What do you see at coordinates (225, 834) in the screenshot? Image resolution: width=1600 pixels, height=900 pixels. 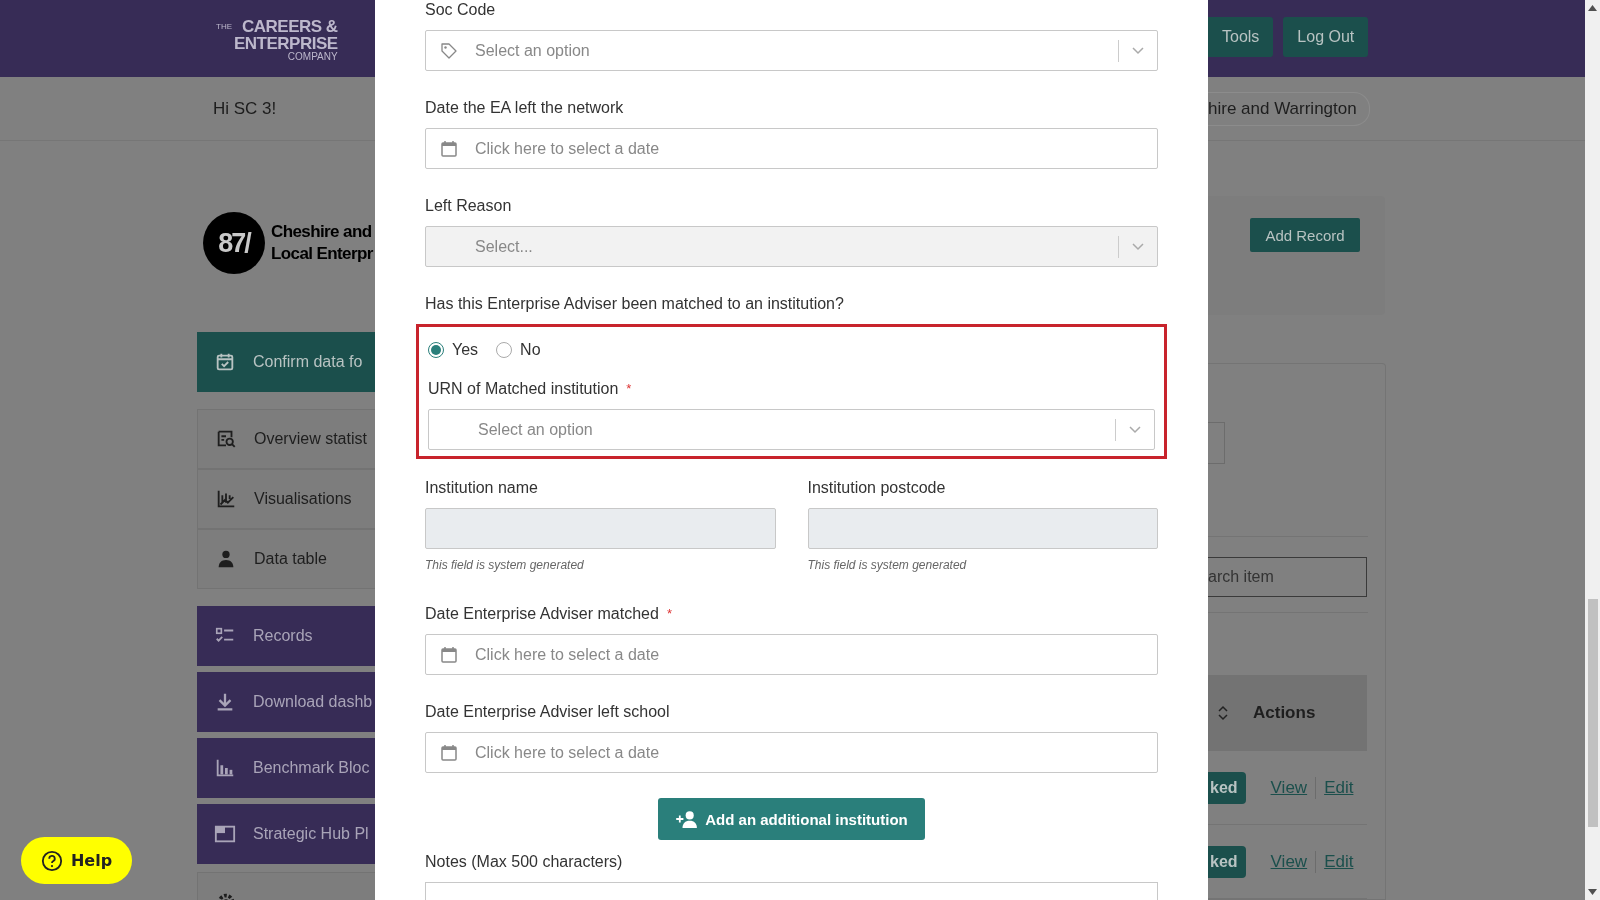 I see `window-icon` at bounding box center [225, 834].